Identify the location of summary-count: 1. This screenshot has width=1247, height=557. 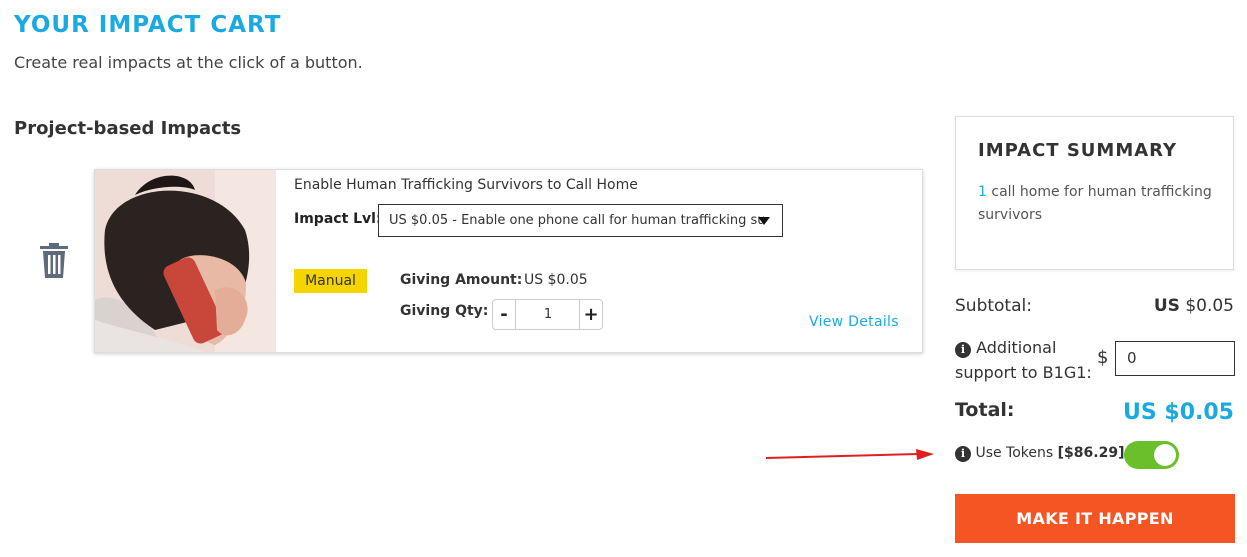
(982, 192).